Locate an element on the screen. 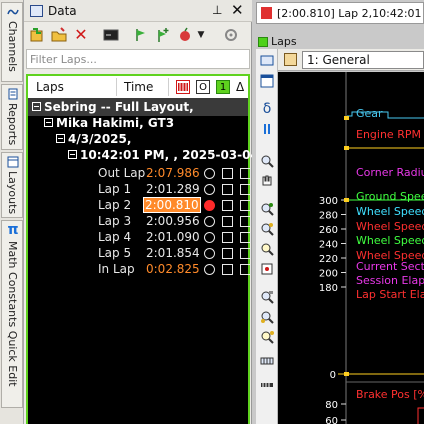 This screenshot has height=424, width=424. run-label: 10:42:01 PM, , 2025-03-04 is located at coordinates (169, 155).